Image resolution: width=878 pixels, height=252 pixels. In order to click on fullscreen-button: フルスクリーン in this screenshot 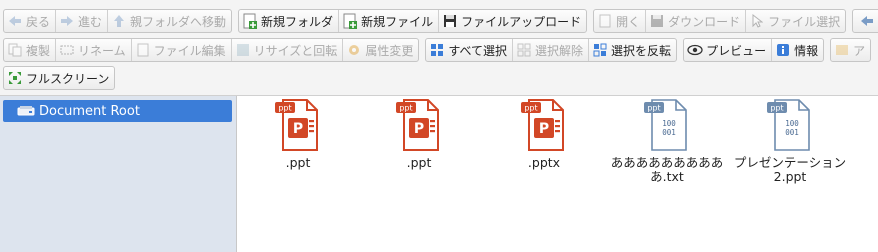, I will do `click(59, 78)`.